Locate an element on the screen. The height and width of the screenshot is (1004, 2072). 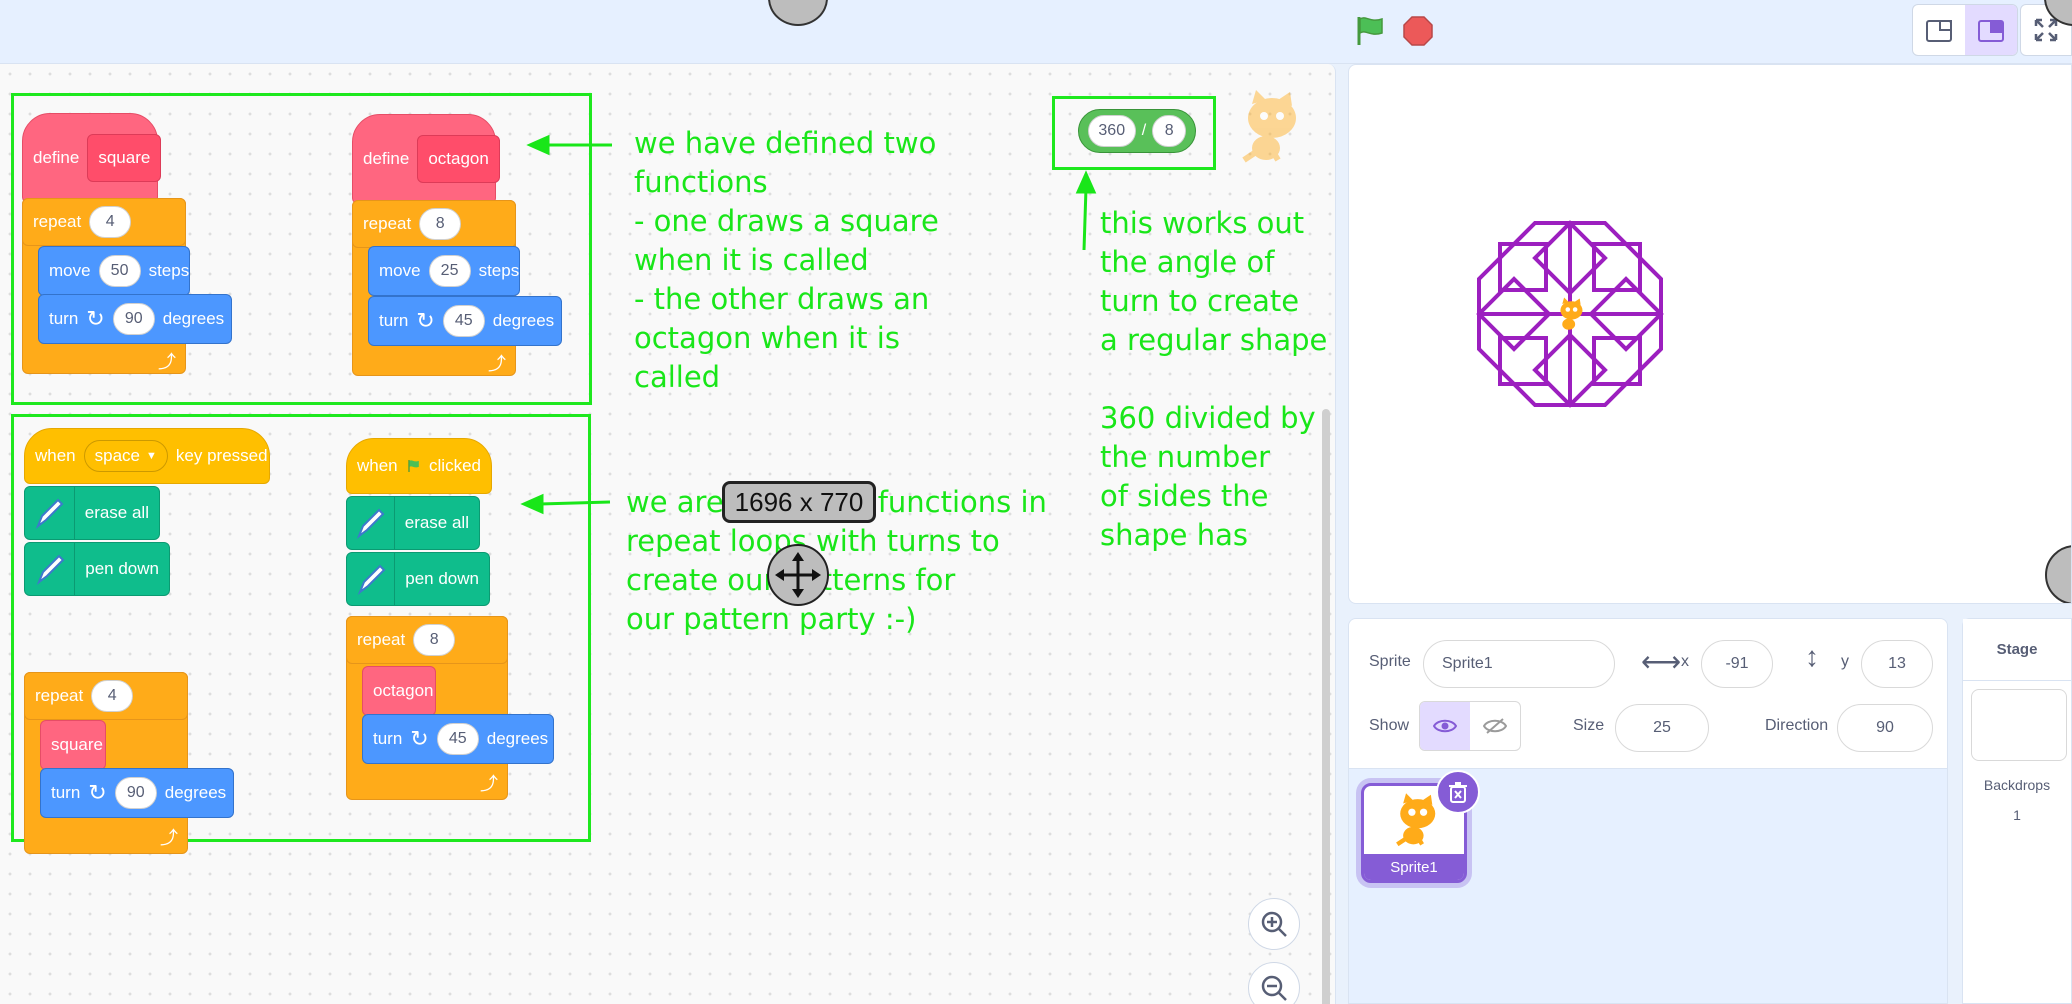
eye-icon is located at coordinates (1445, 726).